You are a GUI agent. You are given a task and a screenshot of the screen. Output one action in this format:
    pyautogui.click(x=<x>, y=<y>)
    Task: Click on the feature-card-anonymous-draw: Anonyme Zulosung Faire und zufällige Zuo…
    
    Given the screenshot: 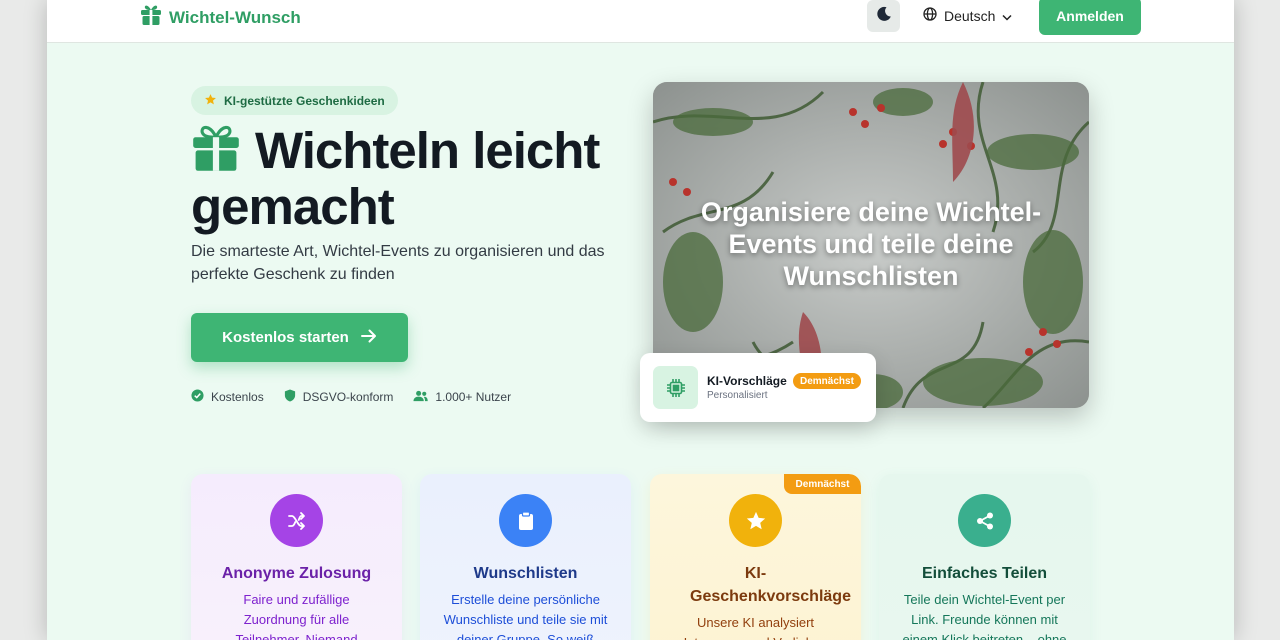 What is the action you would take?
    pyautogui.click(x=296, y=557)
    